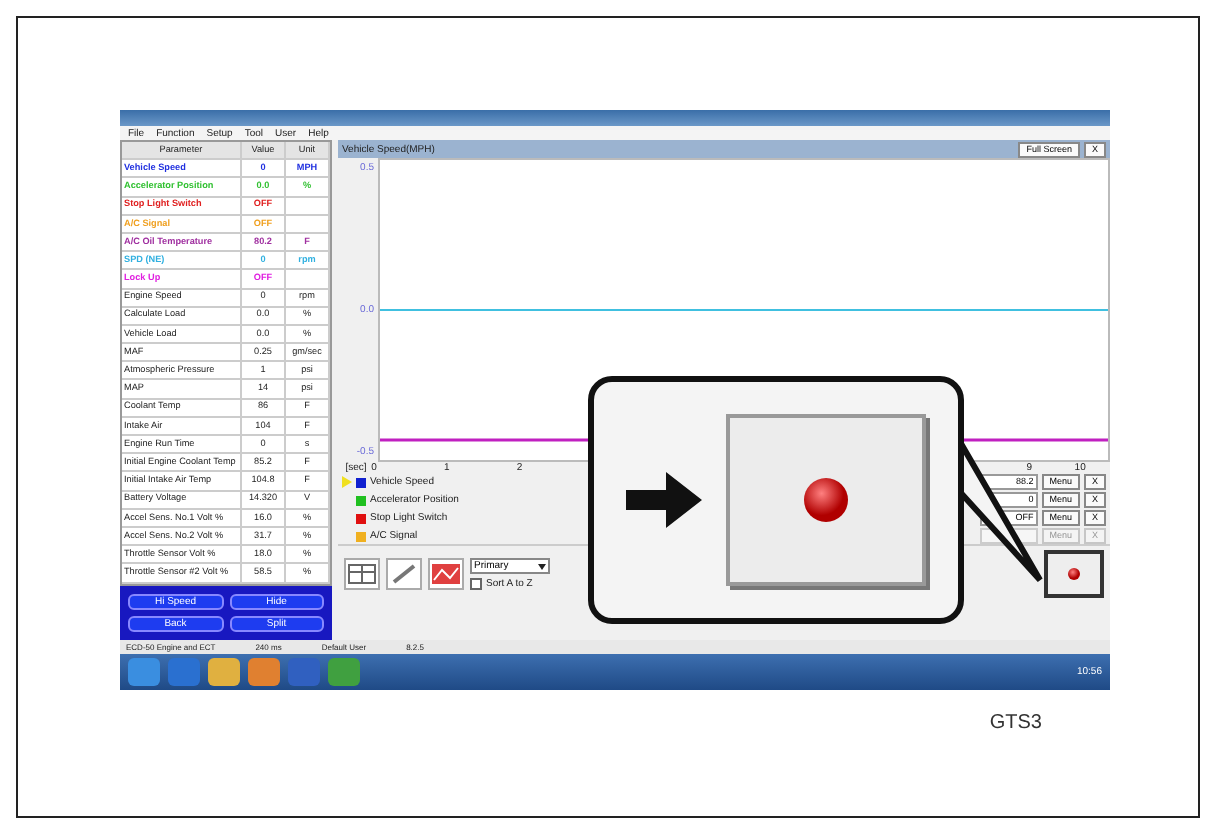  Describe the element at coordinates (664, 500) in the screenshot. I see `arrow-icon` at that location.